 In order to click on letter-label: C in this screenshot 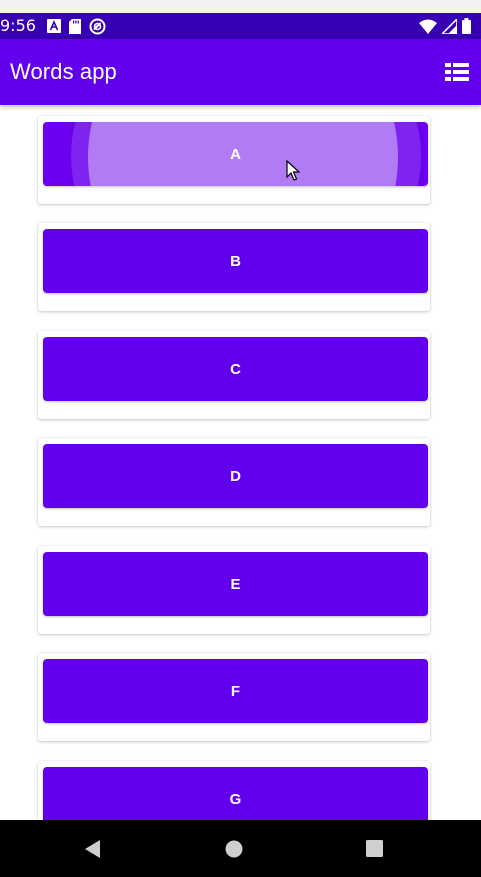, I will do `click(235, 369)`.